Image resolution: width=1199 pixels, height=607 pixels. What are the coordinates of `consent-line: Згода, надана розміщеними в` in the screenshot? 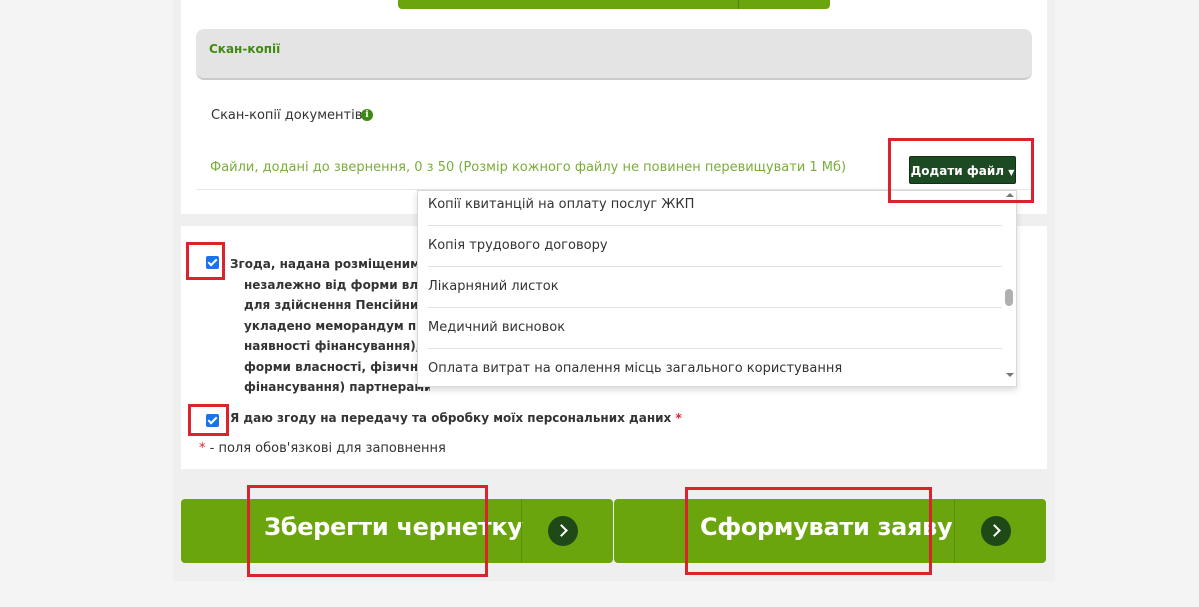 It's located at (330, 264).